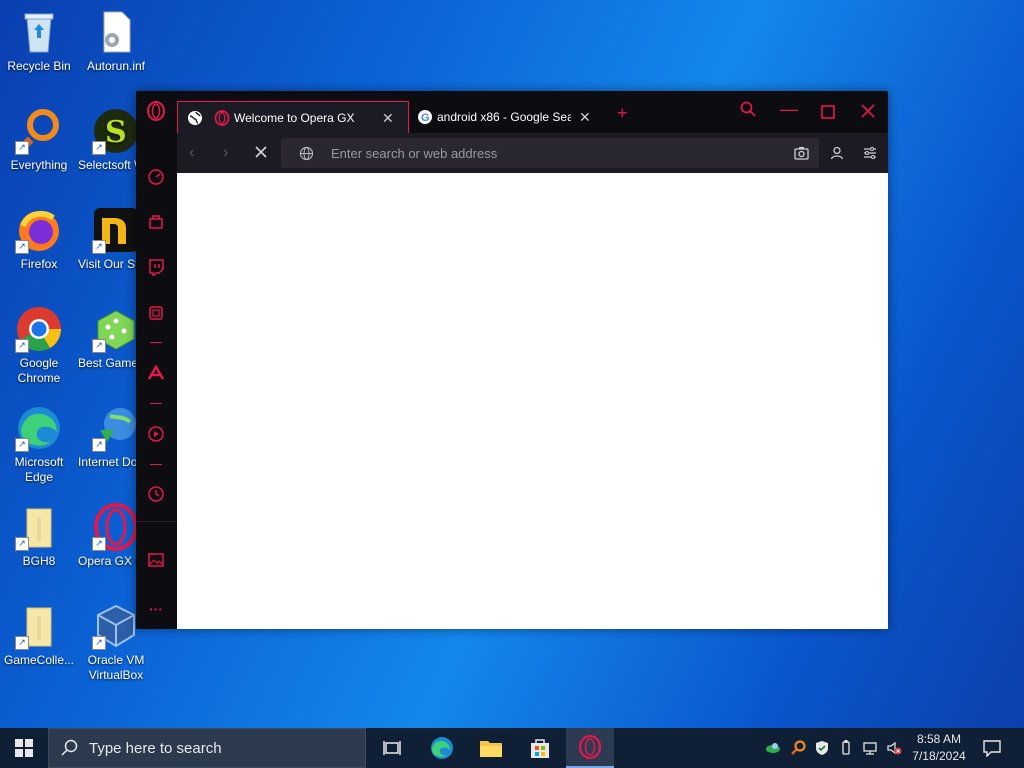 This screenshot has width=1024, height=768. I want to click on selectsoft-icon: S ↗, so click(116, 131).